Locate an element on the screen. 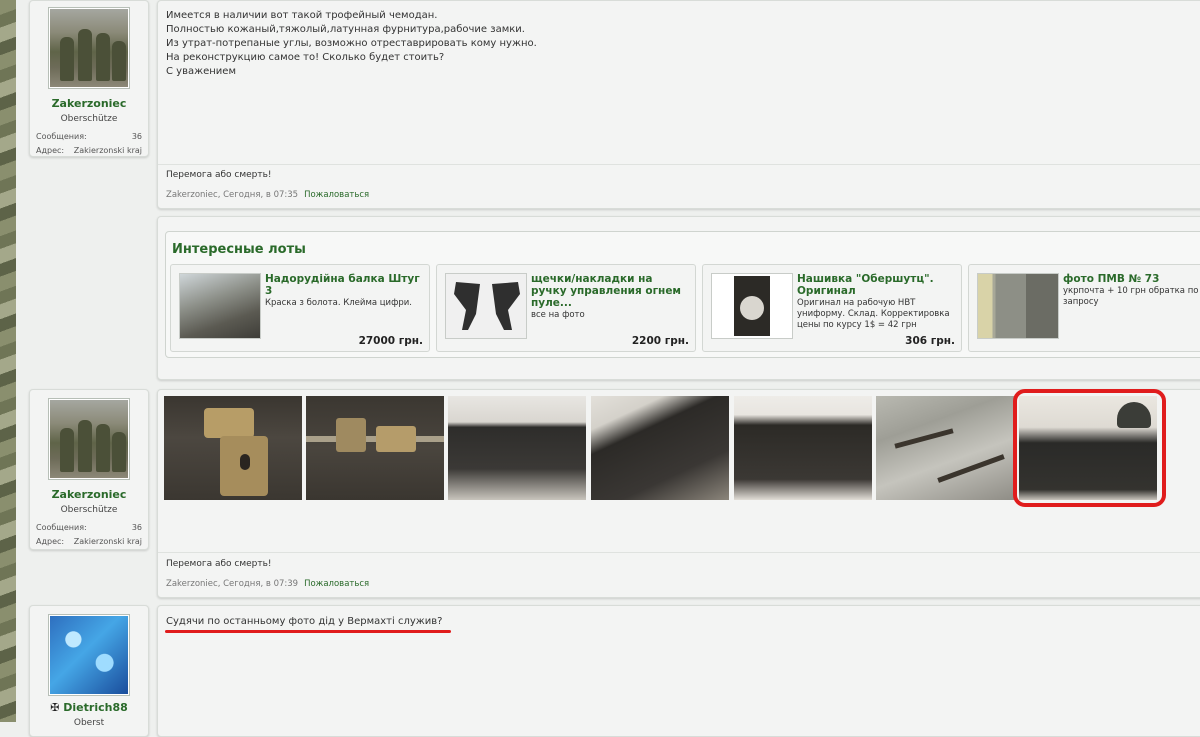 The height and width of the screenshot is (737, 1200). lot-price: 27000 грн. is located at coordinates (390, 341).